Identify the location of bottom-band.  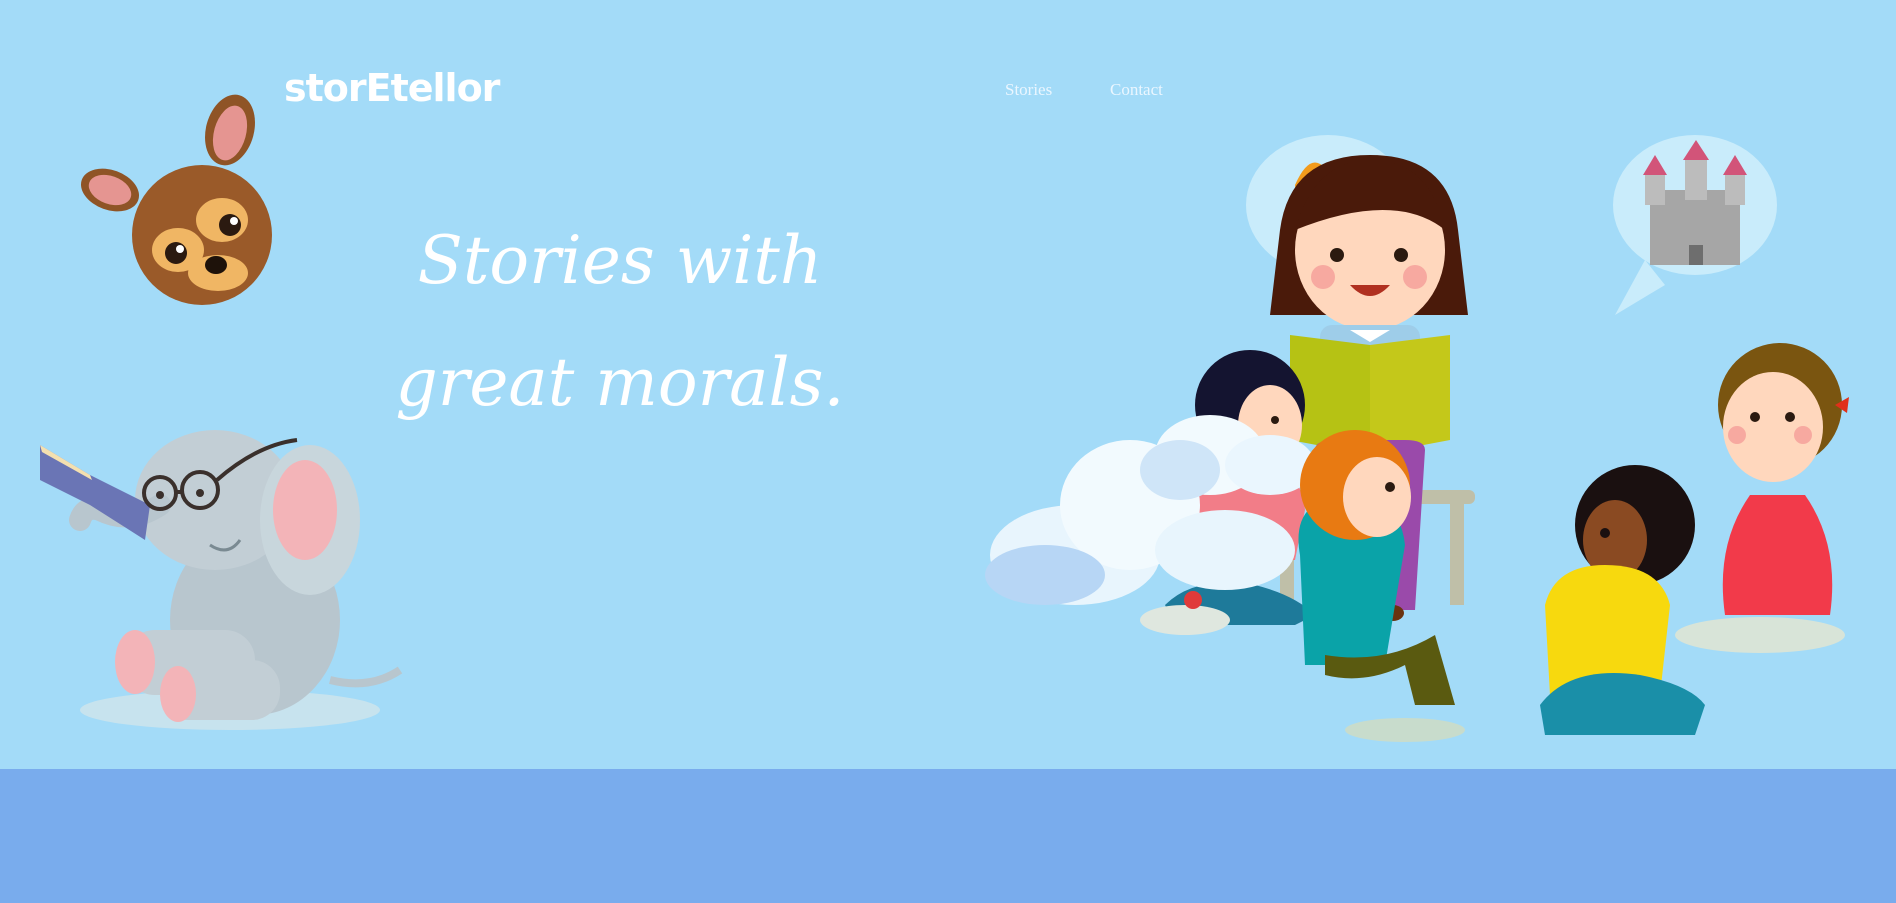
(948, 836).